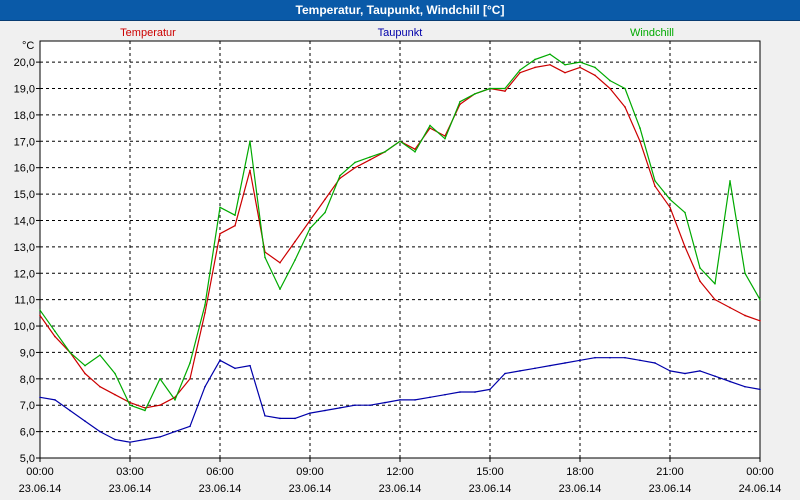 The image size is (800, 500). Describe the element at coordinates (148, 33) in the screenshot. I see `legend-temperatur: Temperatur` at that location.